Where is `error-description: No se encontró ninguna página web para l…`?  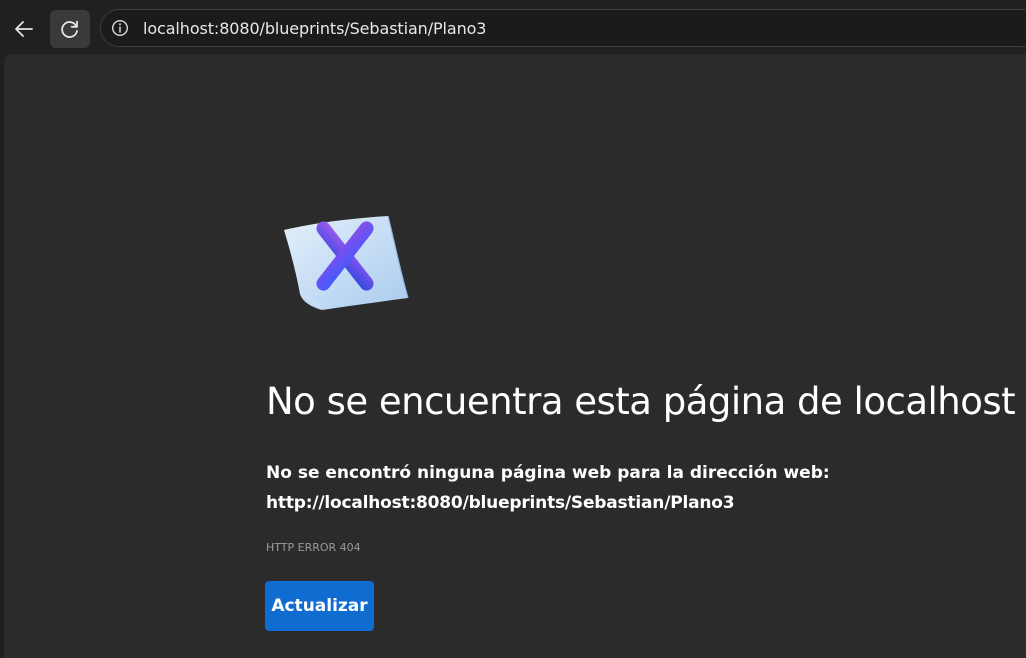
error-description: No se encontró ninguna página web para l… is located at coordinates (548, 488).